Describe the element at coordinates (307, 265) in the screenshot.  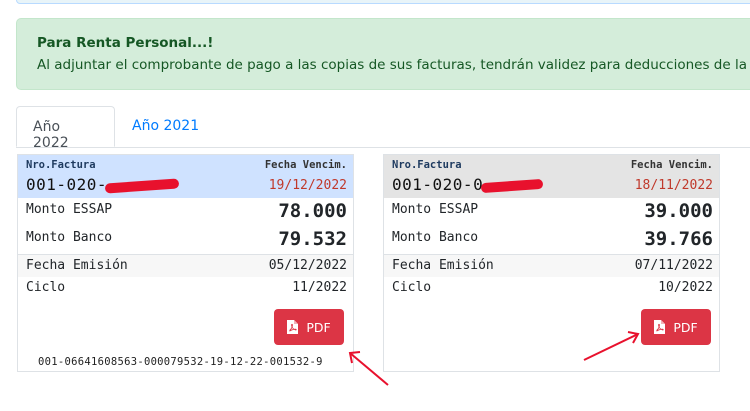
I see `fecha-emision-value: 05/12/2022` at that location.